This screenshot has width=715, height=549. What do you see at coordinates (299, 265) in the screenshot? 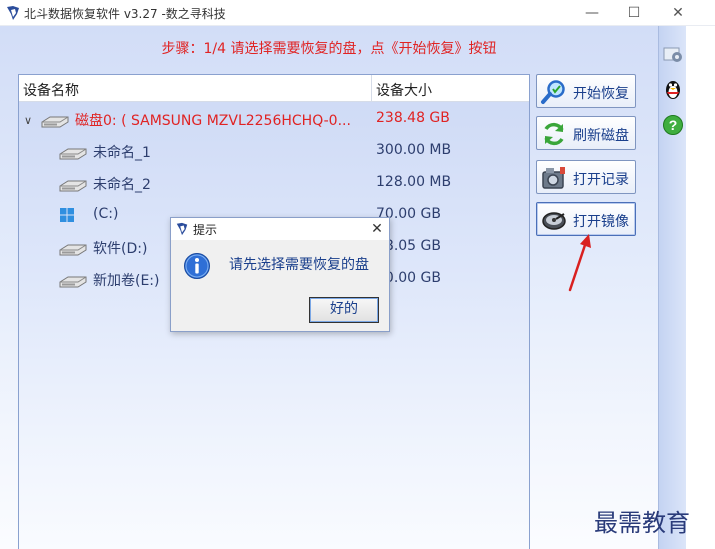
I see `dialog-message: 请先选择需要恢复的盘` at bounding box center [299, 265].